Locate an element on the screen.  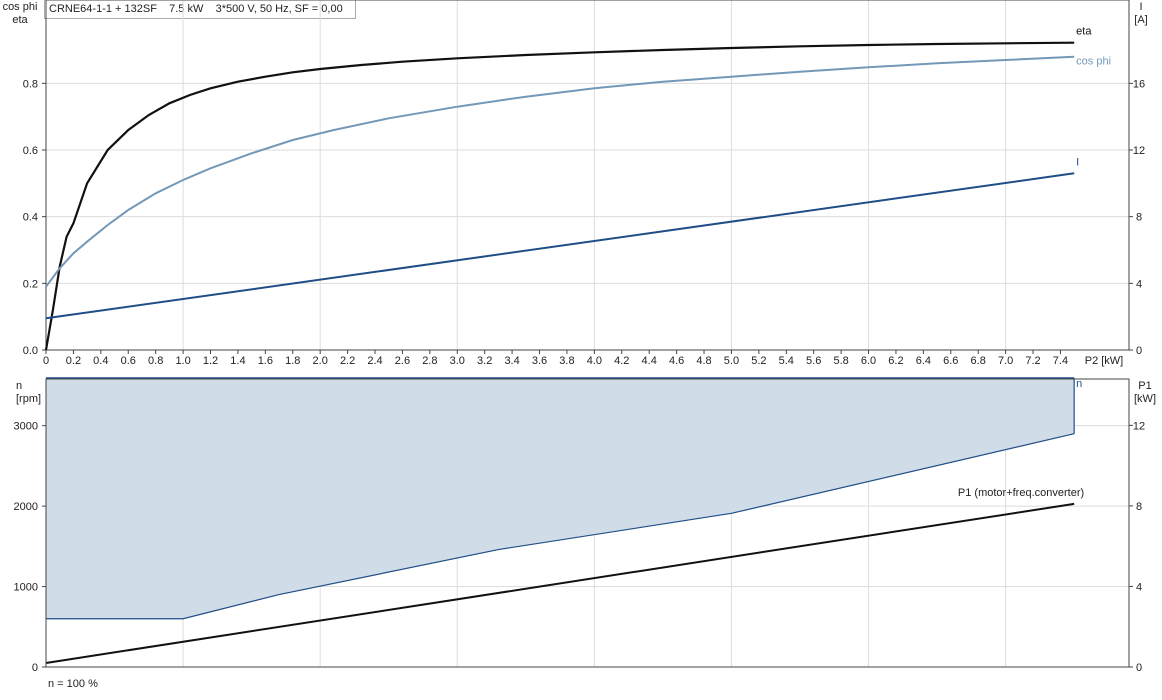
x-tick-label: 0.8 is located at coordinates (155, 361).